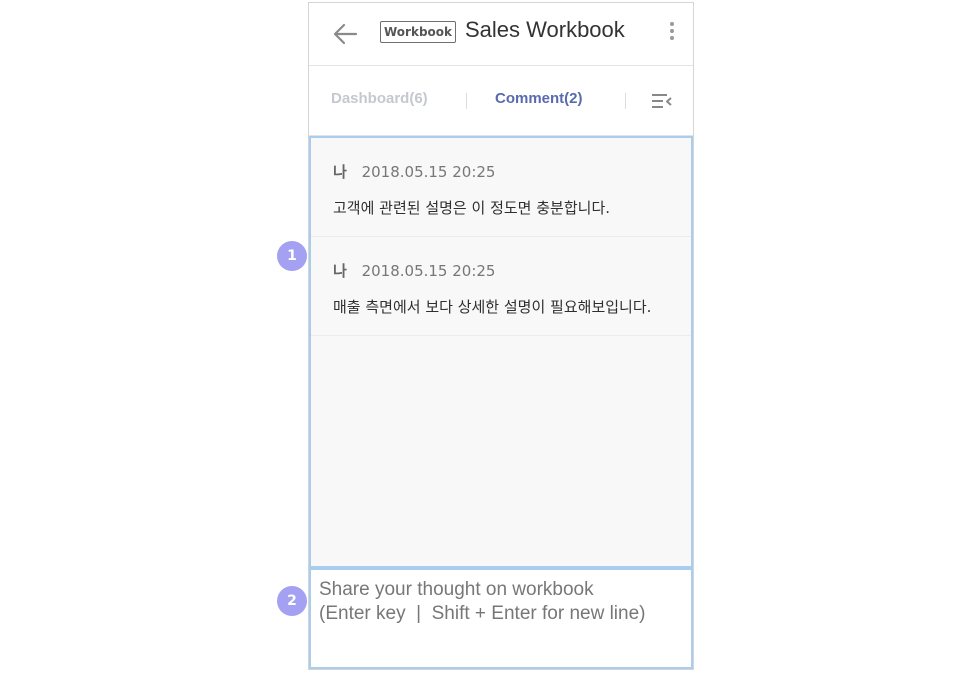 The height and width of the screenshot is (674, 978). What do you see at coordinates (472, 208) in the screenshot?
I see `comment-text: 고객에 관련된 설명은 이 정도면 충분합니다.` at bounding box center [472, 208].